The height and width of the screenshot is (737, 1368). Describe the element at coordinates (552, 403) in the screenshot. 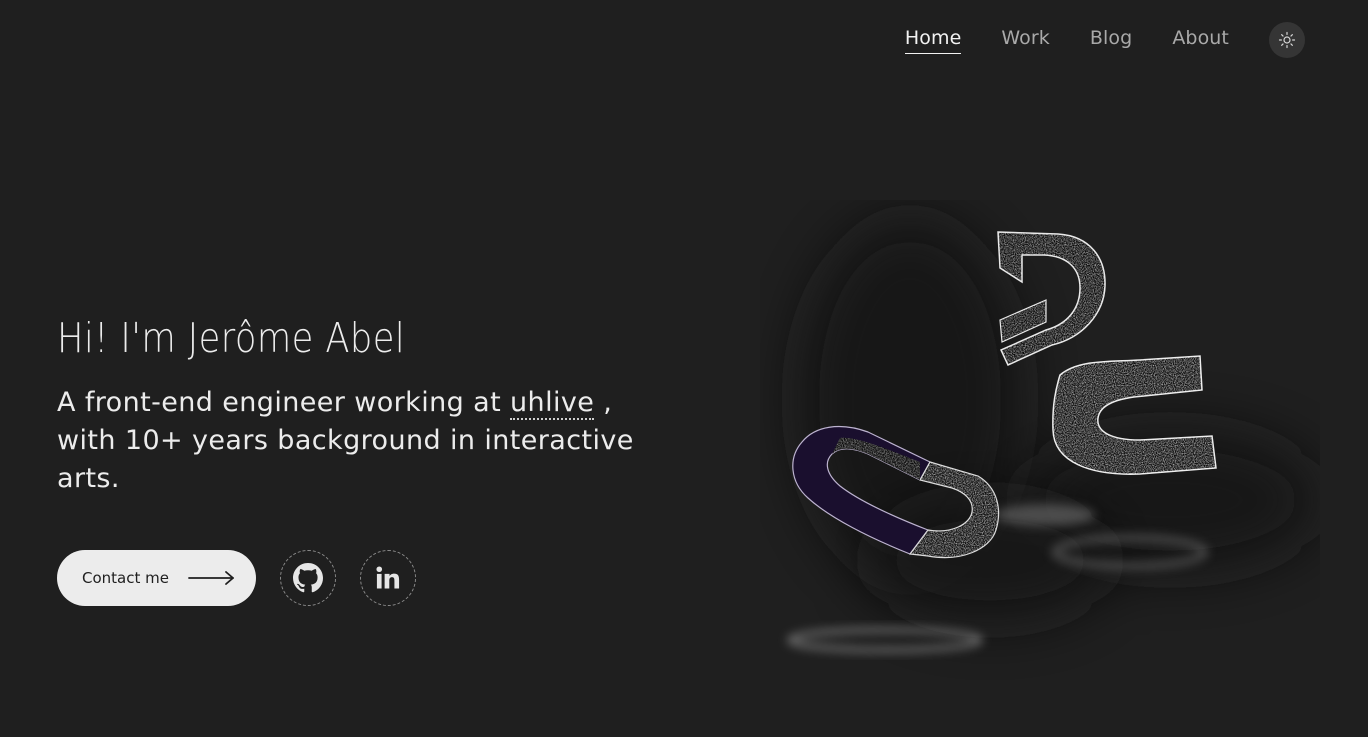

I see `company-link: uhlive` at that location.